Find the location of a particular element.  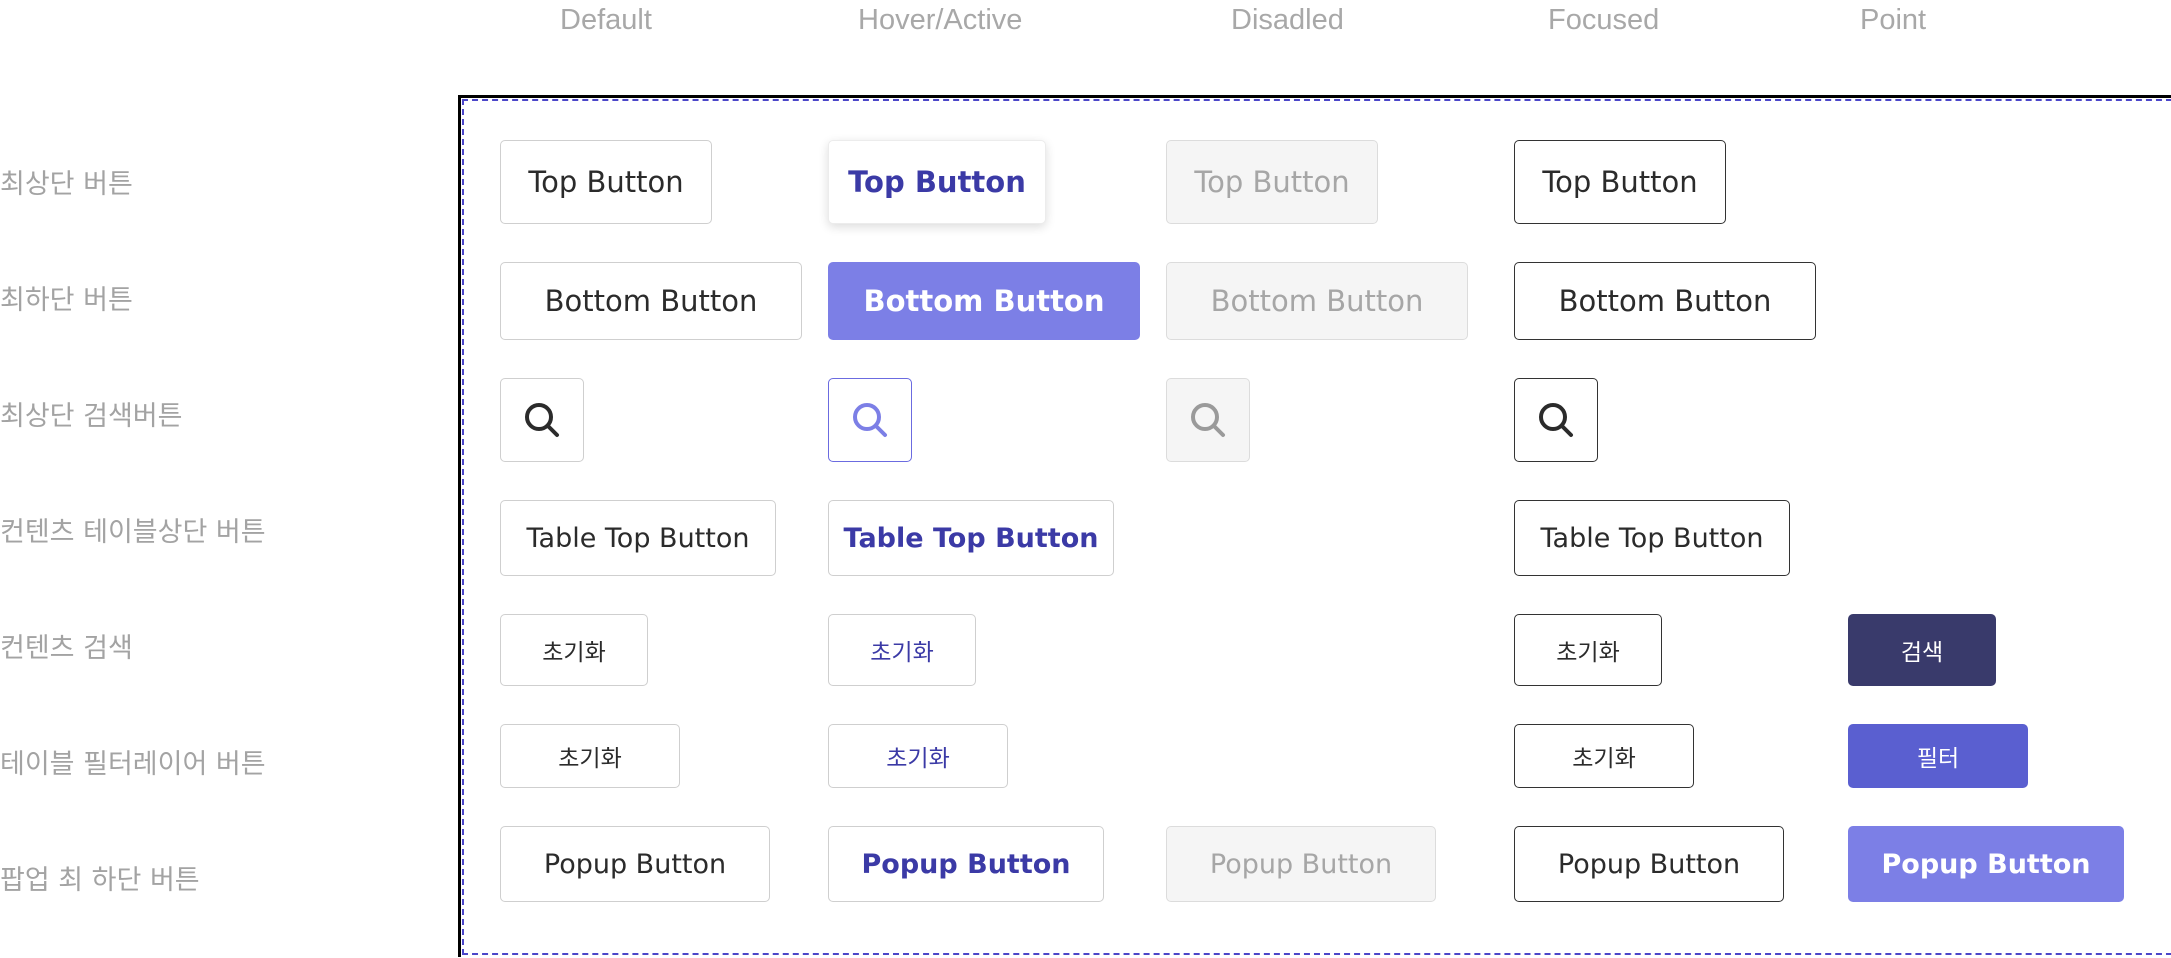

row-label-top-search: 최상단 검색버튼 is located at coordinates (91, 416).